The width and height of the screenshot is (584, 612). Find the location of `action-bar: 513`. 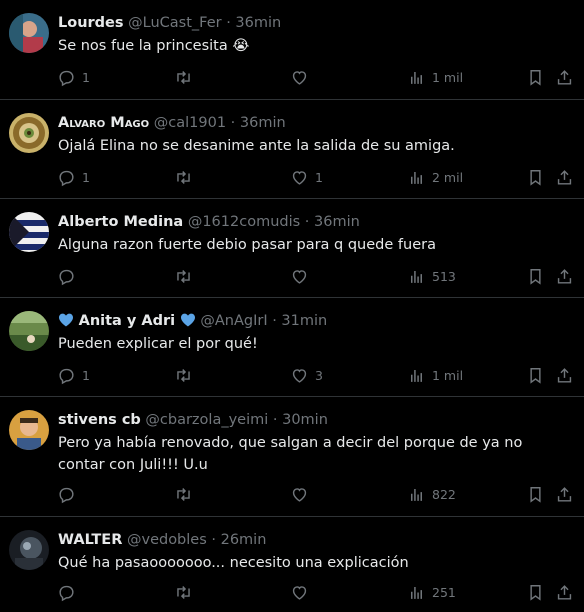

action-bar: 513 is located at coordinates (292, 276).